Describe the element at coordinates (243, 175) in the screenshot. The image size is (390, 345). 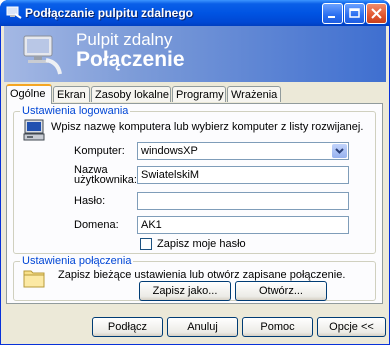
I see `username-field: SwiatelskiM` at that location.